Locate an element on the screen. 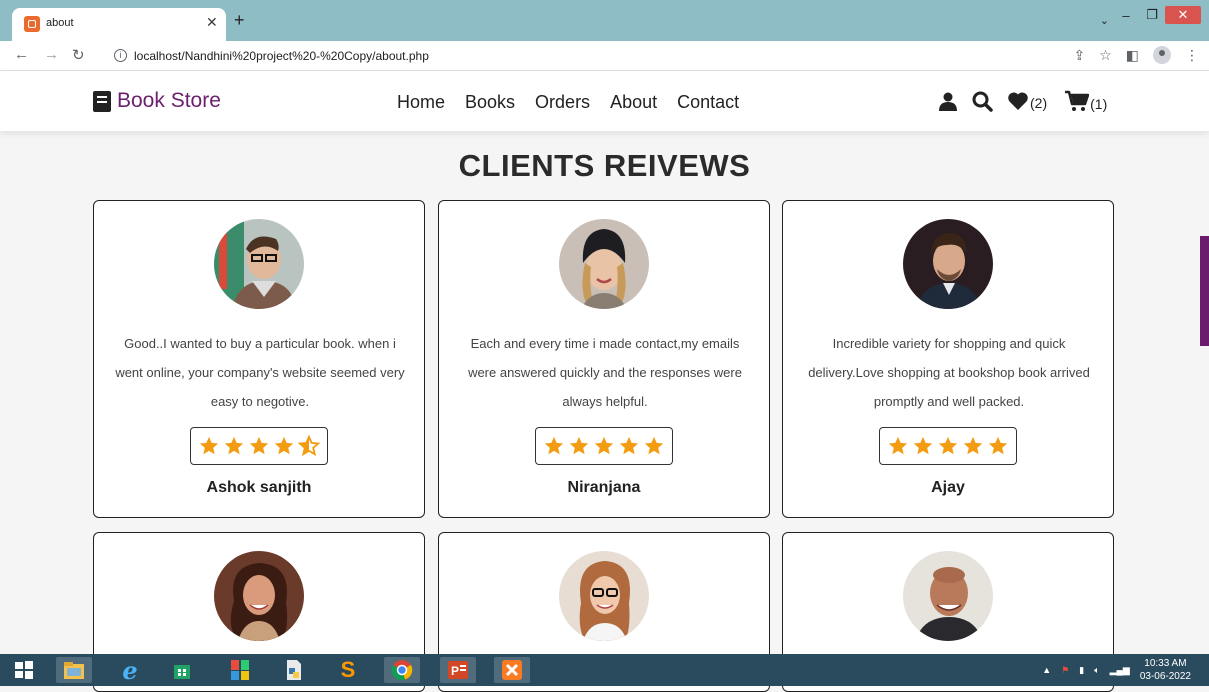 Image resolution: width=1209 pixels, height=692 pixels. powerpoint-taskbar-icon: P is located at coordinates (458, 670).